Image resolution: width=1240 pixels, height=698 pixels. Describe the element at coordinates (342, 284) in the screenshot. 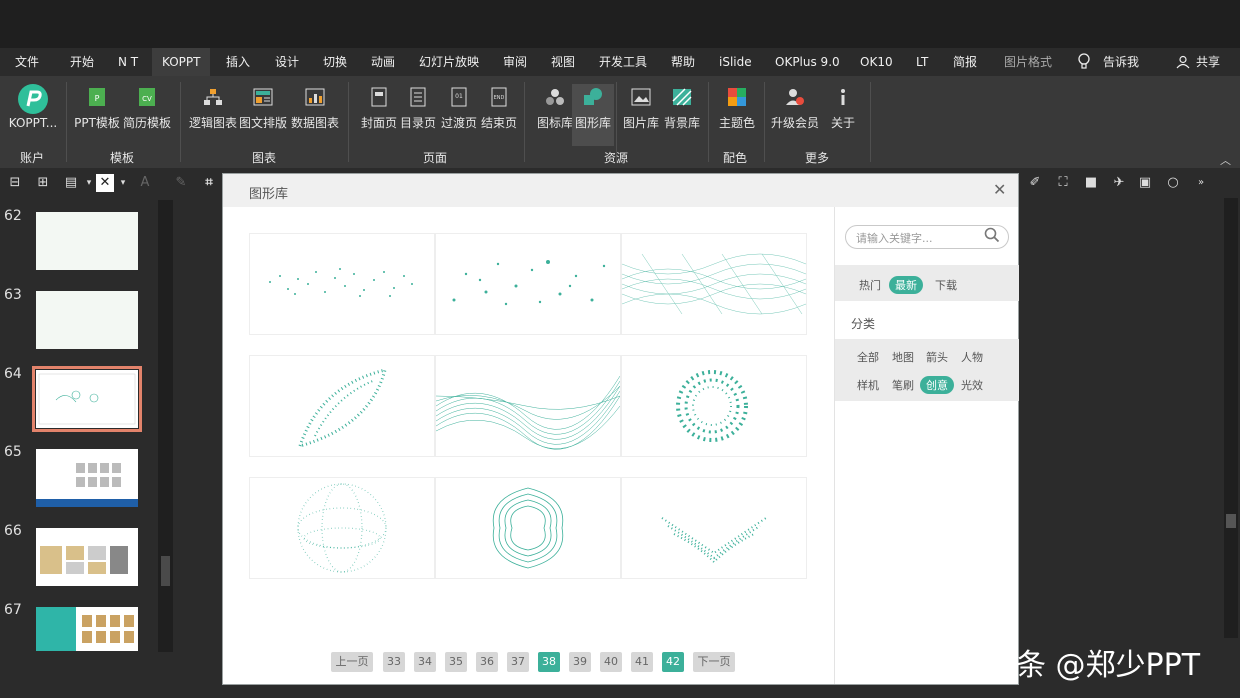

I see `shape-item-scattered-dots` at that location.